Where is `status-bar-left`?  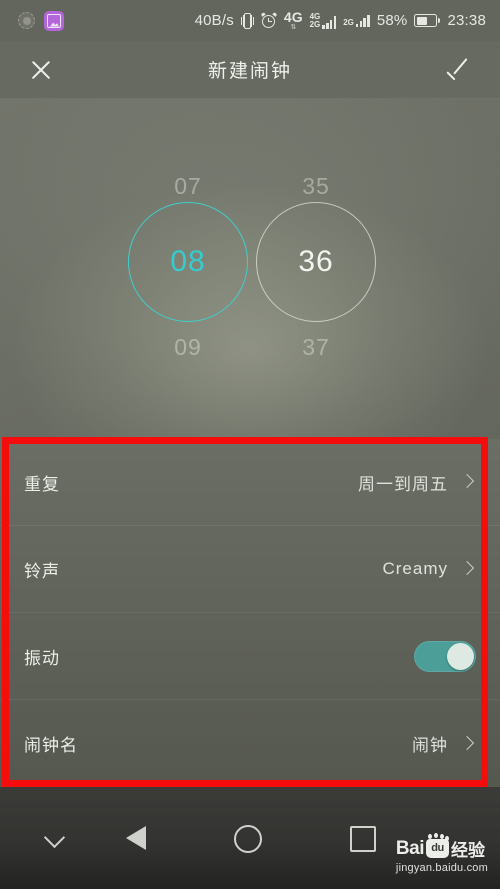 status-bar-left is located at coordinates (37, 20).